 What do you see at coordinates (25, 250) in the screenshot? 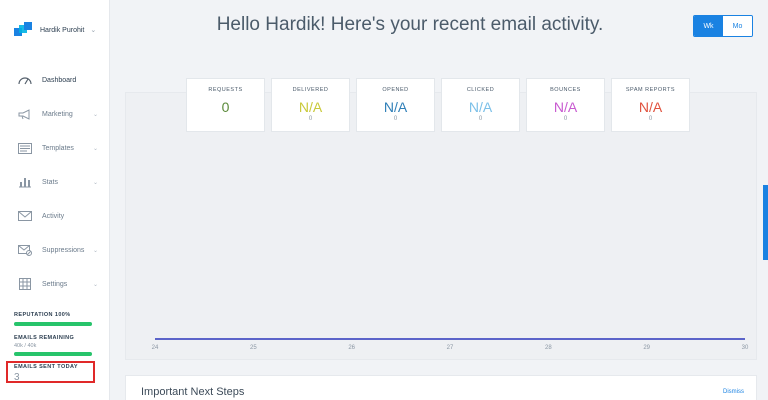
I see `suppression-icon` at bounding box center [25, 250].